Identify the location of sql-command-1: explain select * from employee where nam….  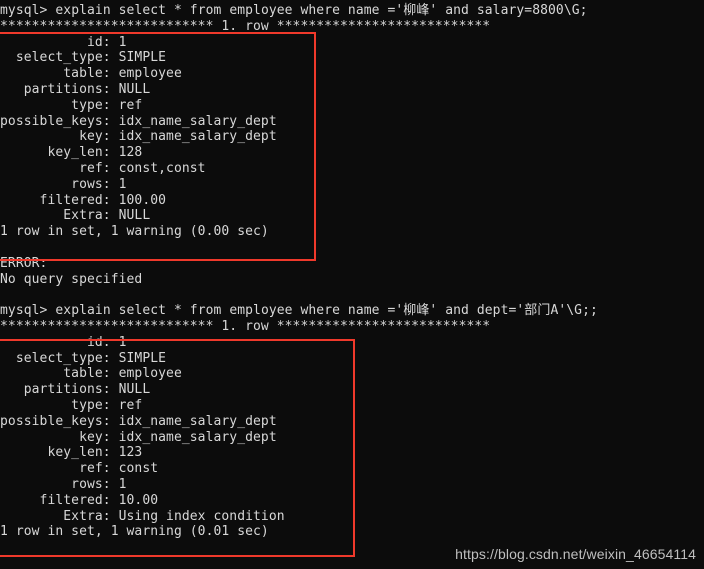
(321, 10).